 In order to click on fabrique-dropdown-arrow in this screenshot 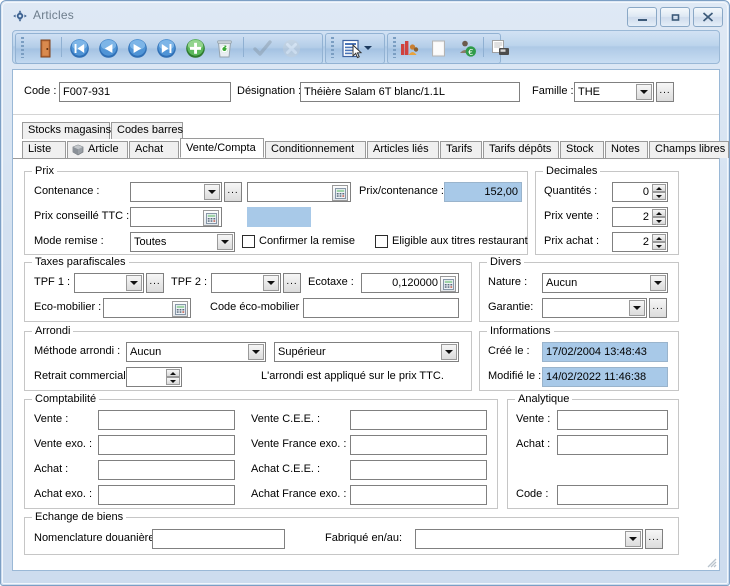, I will do `click(633, 539)`.